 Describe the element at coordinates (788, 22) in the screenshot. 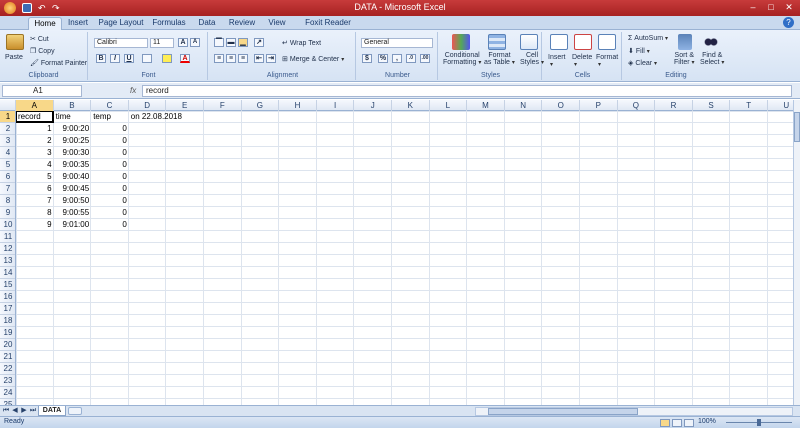

I see `help-icon: ?` at that location.